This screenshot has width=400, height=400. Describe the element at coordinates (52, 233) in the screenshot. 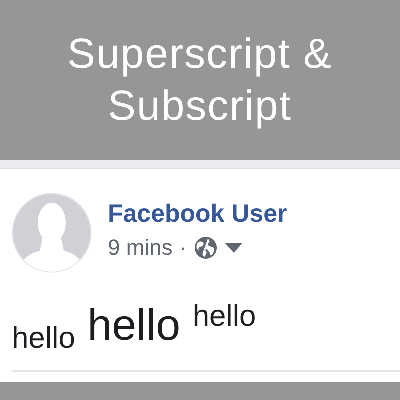

I see `avatar-icon` at that location.